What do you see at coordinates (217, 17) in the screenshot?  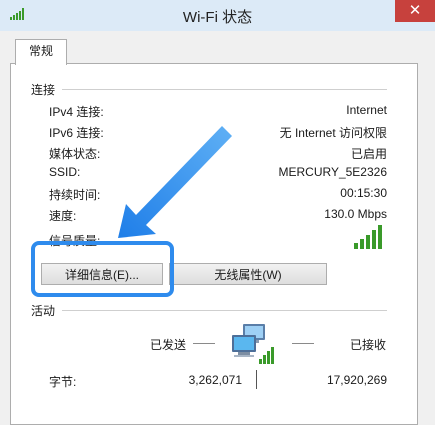 I see `window-title: Wi-Fi 状态` at bounding box center [217, 17].